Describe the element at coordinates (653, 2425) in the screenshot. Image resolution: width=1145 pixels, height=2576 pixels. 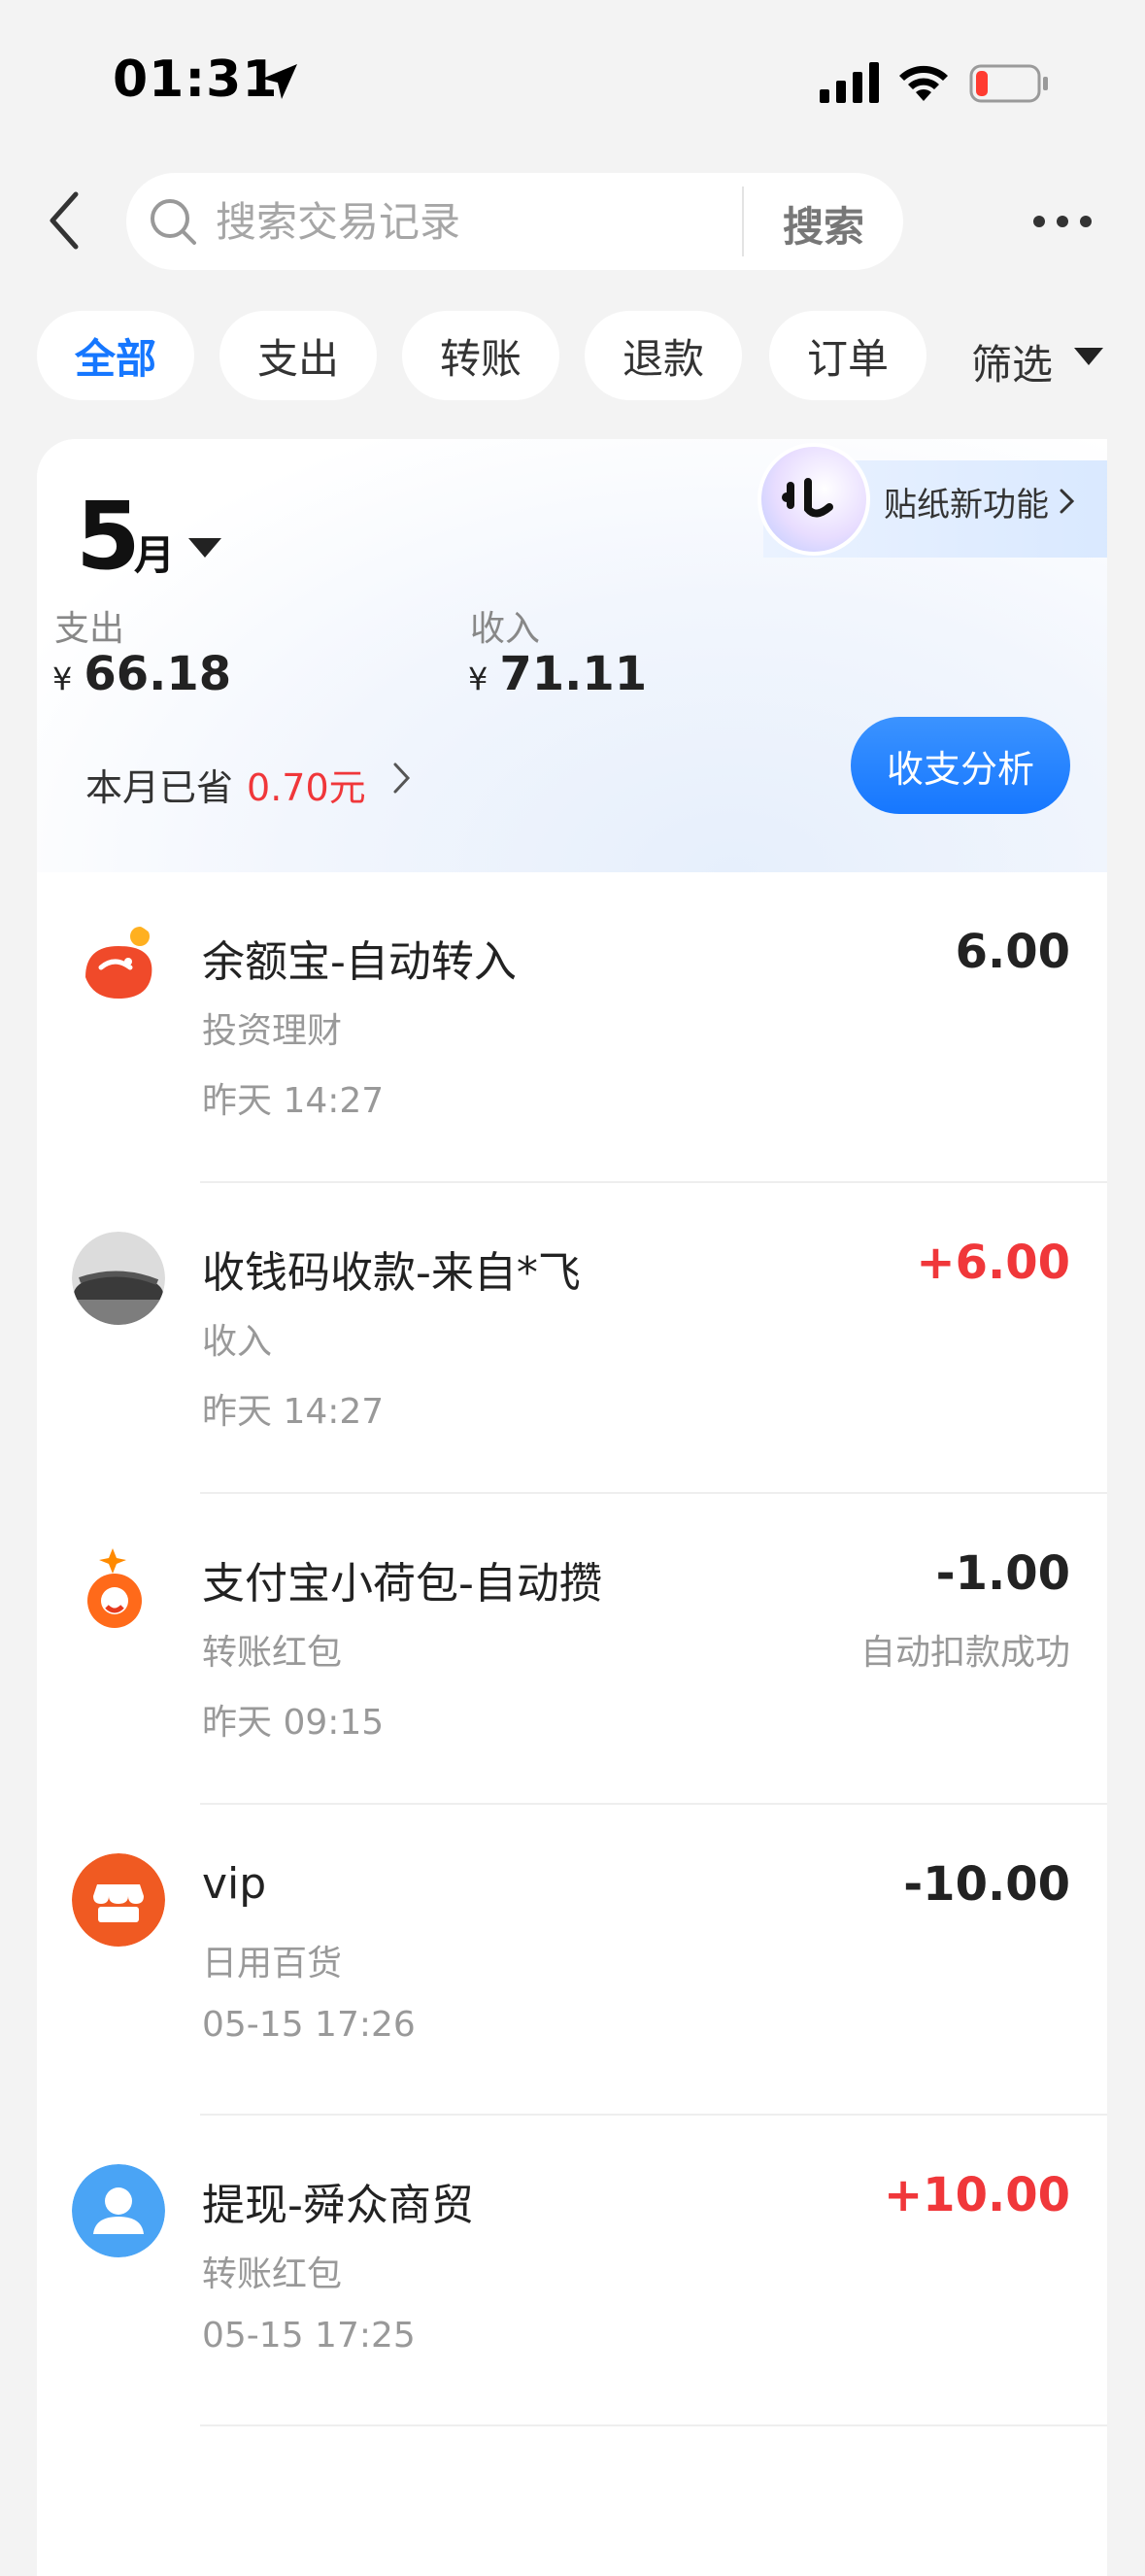
I see `divider` at that location.